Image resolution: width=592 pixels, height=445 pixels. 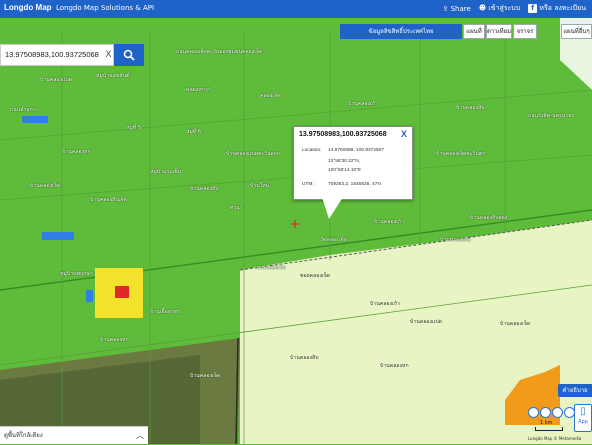 I want to click on register-link: f หรือ ลงทะเบียน, so click(x=557, y=8).